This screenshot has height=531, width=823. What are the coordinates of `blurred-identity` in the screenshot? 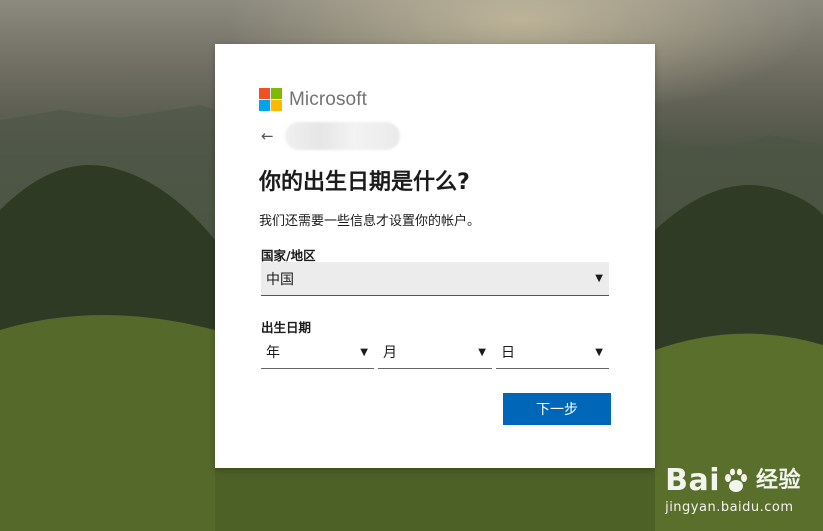 It's located at (342, 136).